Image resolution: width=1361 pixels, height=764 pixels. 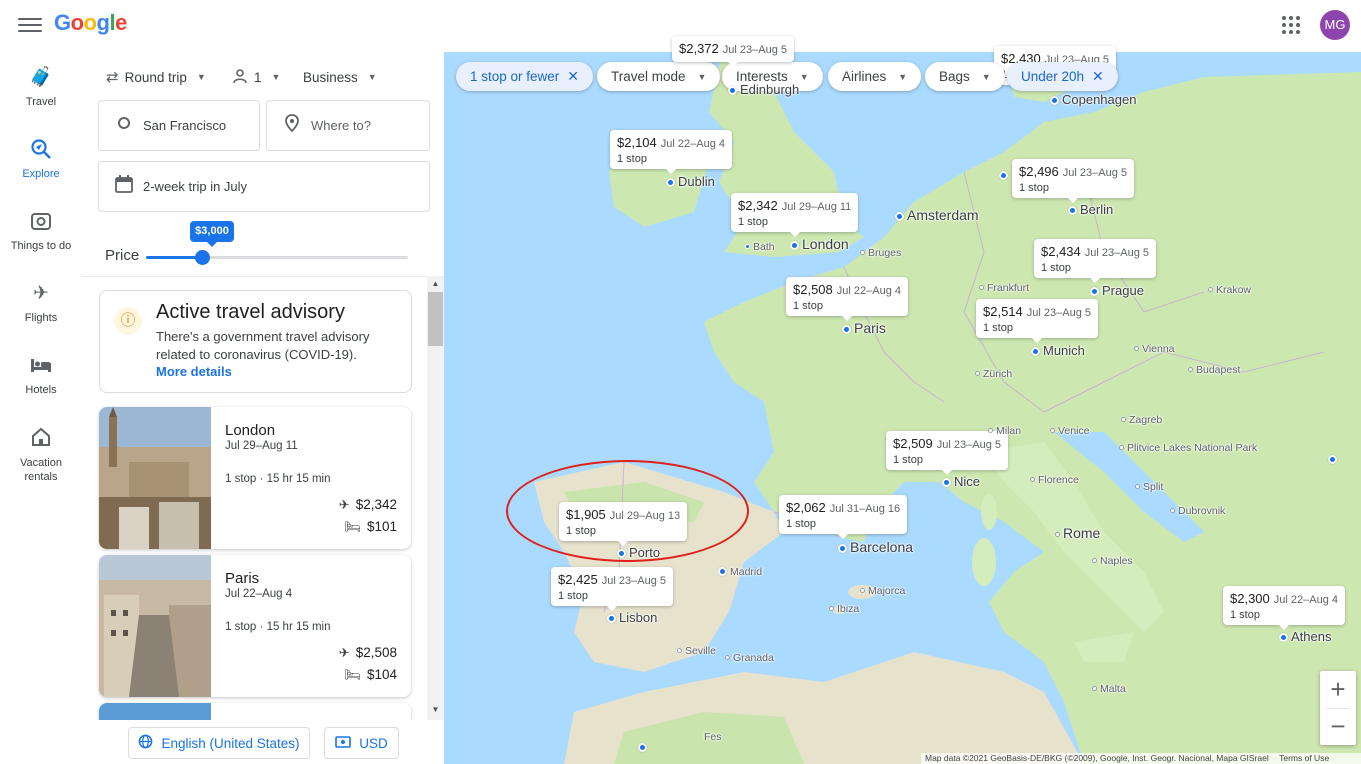 I want to click on city-label-athens: Athens, so click(x=1305, y=636).